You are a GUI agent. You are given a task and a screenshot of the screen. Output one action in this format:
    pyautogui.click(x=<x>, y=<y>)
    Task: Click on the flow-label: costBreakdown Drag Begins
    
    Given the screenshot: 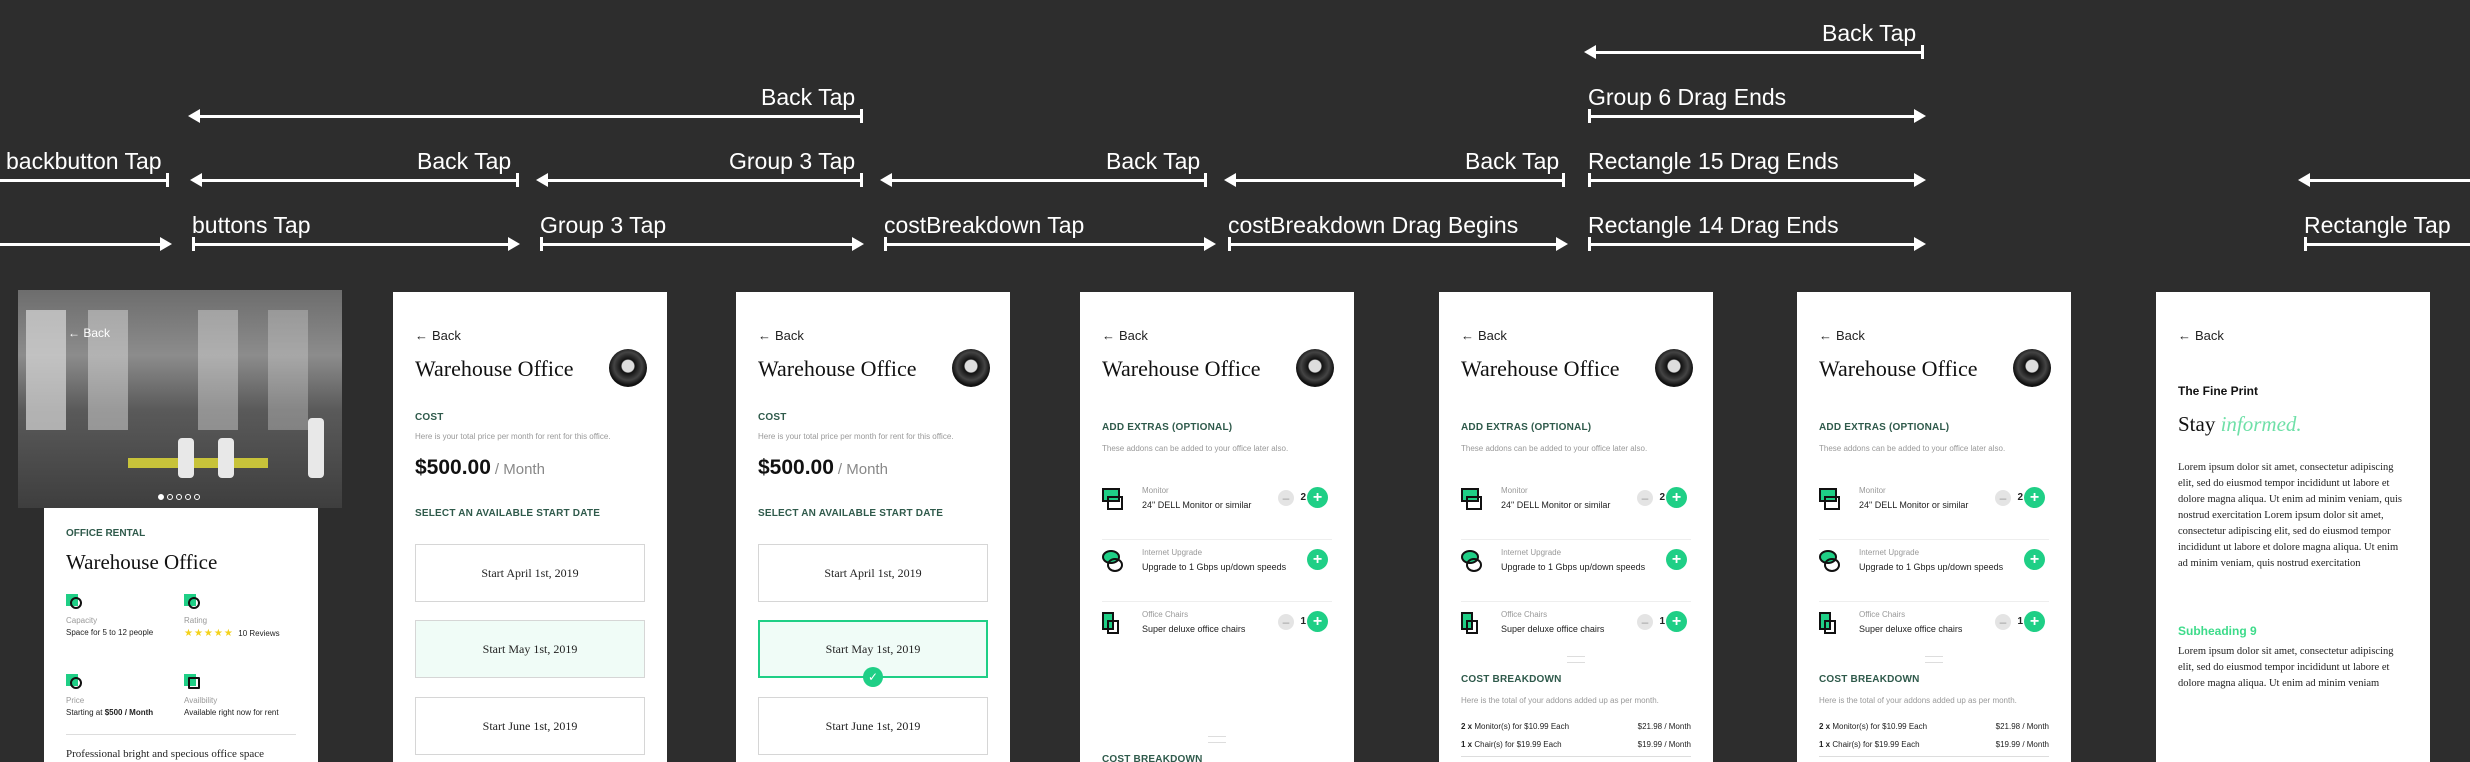 What is the action you would take?
    pyautogui.click(x=1373, y=225)
    